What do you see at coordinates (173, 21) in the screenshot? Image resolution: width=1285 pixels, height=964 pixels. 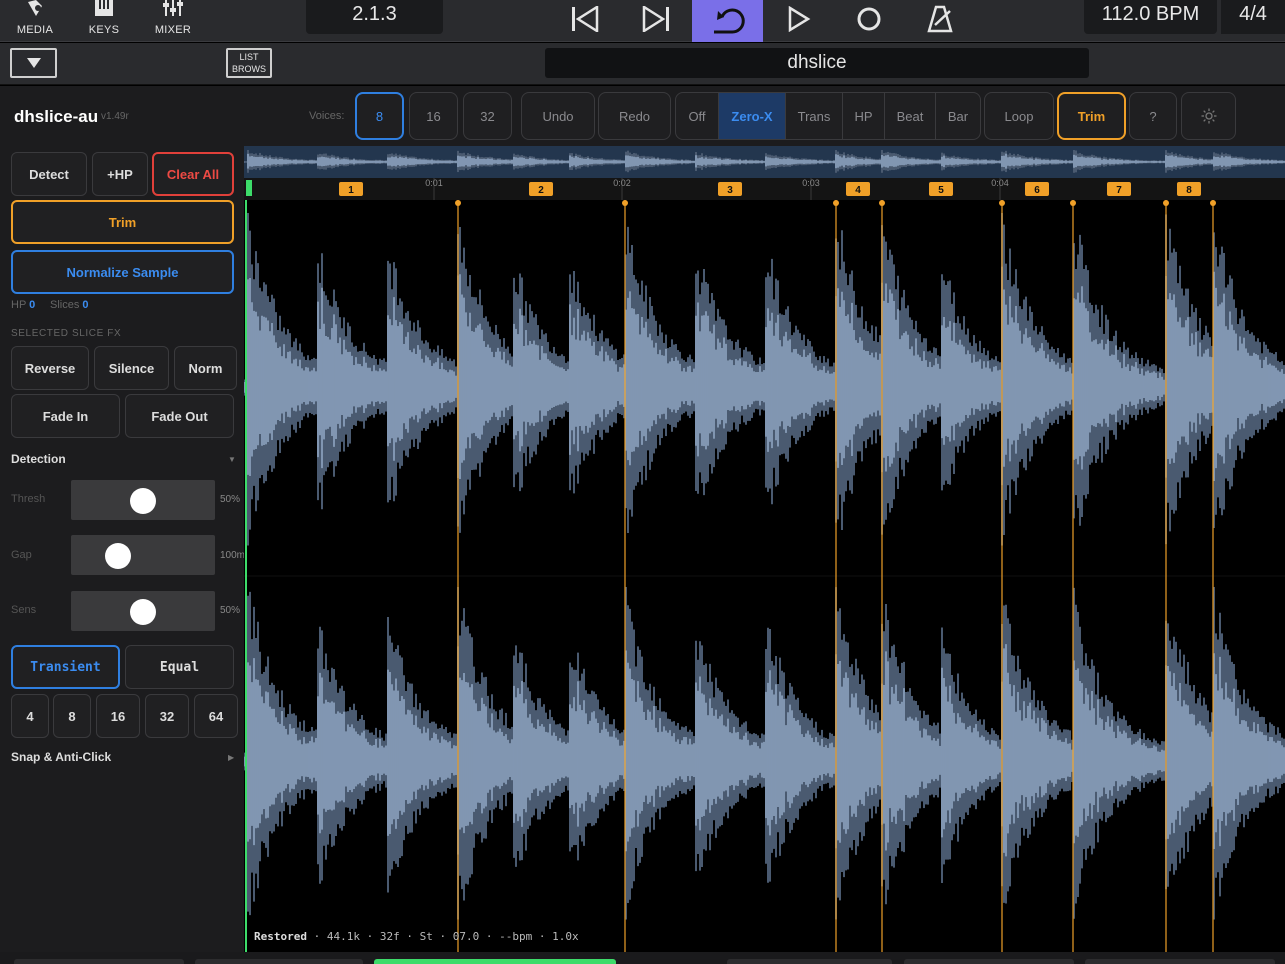 I see `mixer-button: MIXER` at bounding box center [173, 21].